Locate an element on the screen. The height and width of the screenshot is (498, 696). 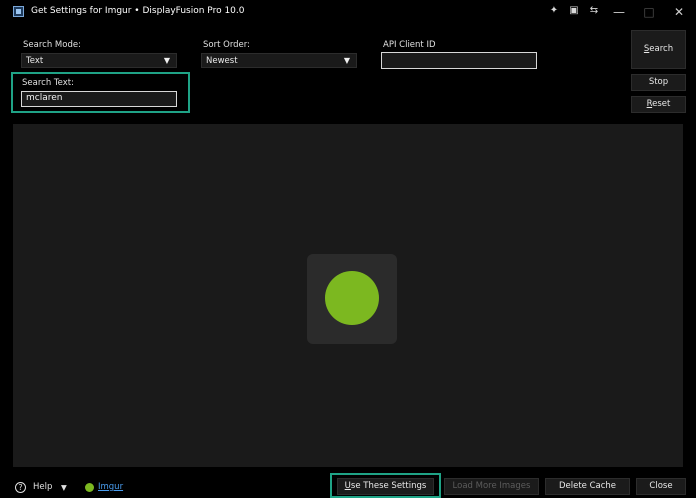
maximize-button: □ is located at coordinates (649, 12).